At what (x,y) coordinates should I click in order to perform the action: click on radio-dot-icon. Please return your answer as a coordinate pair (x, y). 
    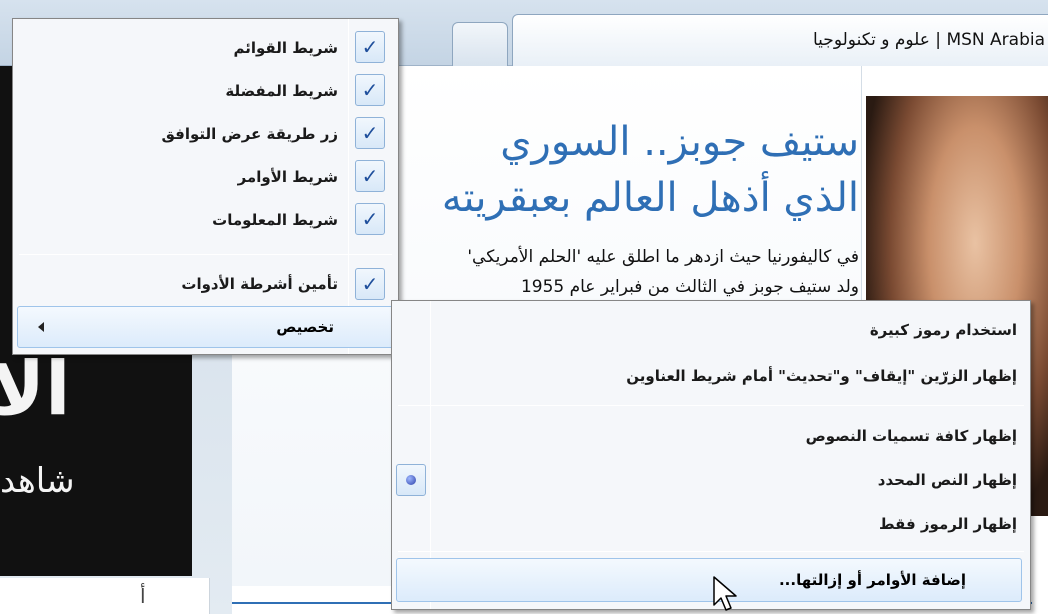
    Looking at the image, I should click on (411, 480).